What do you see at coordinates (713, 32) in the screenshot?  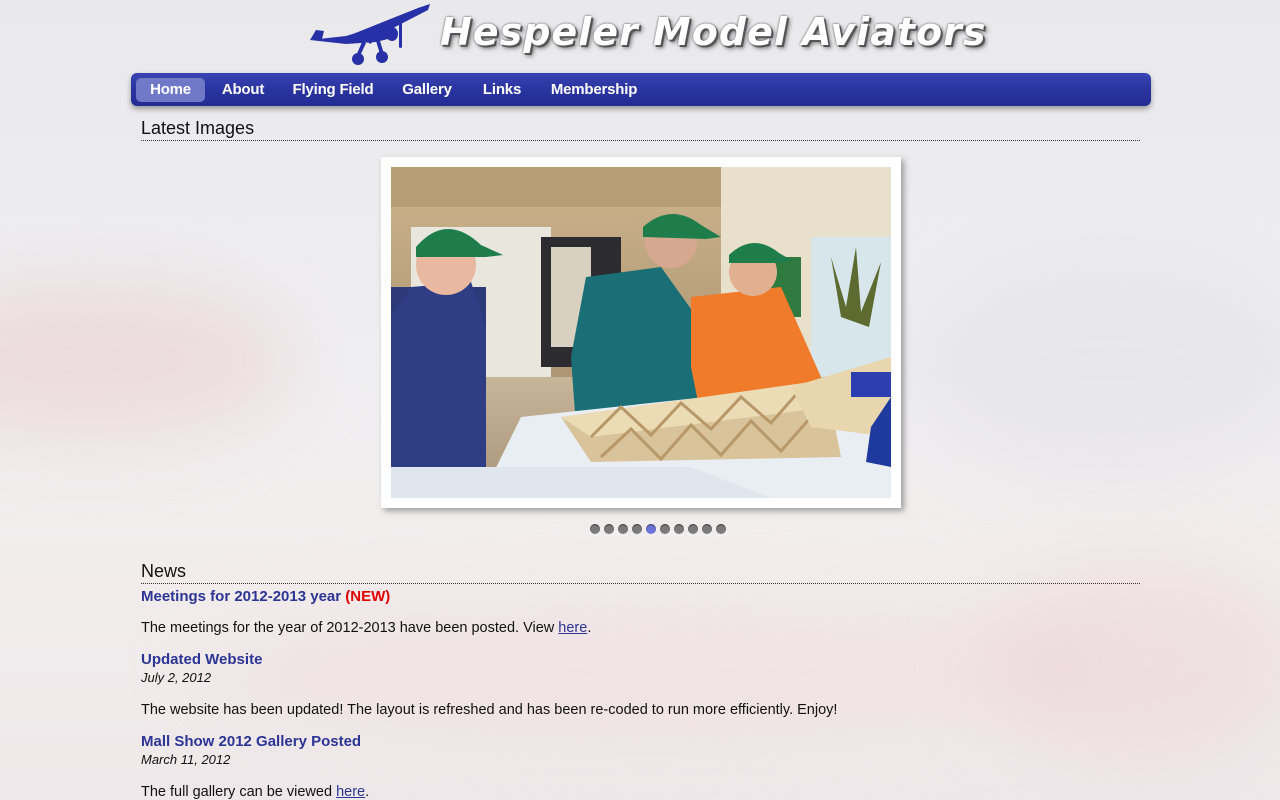 I see `site-title: Hespeler Model Aviators` at bounding box center [713, 32].